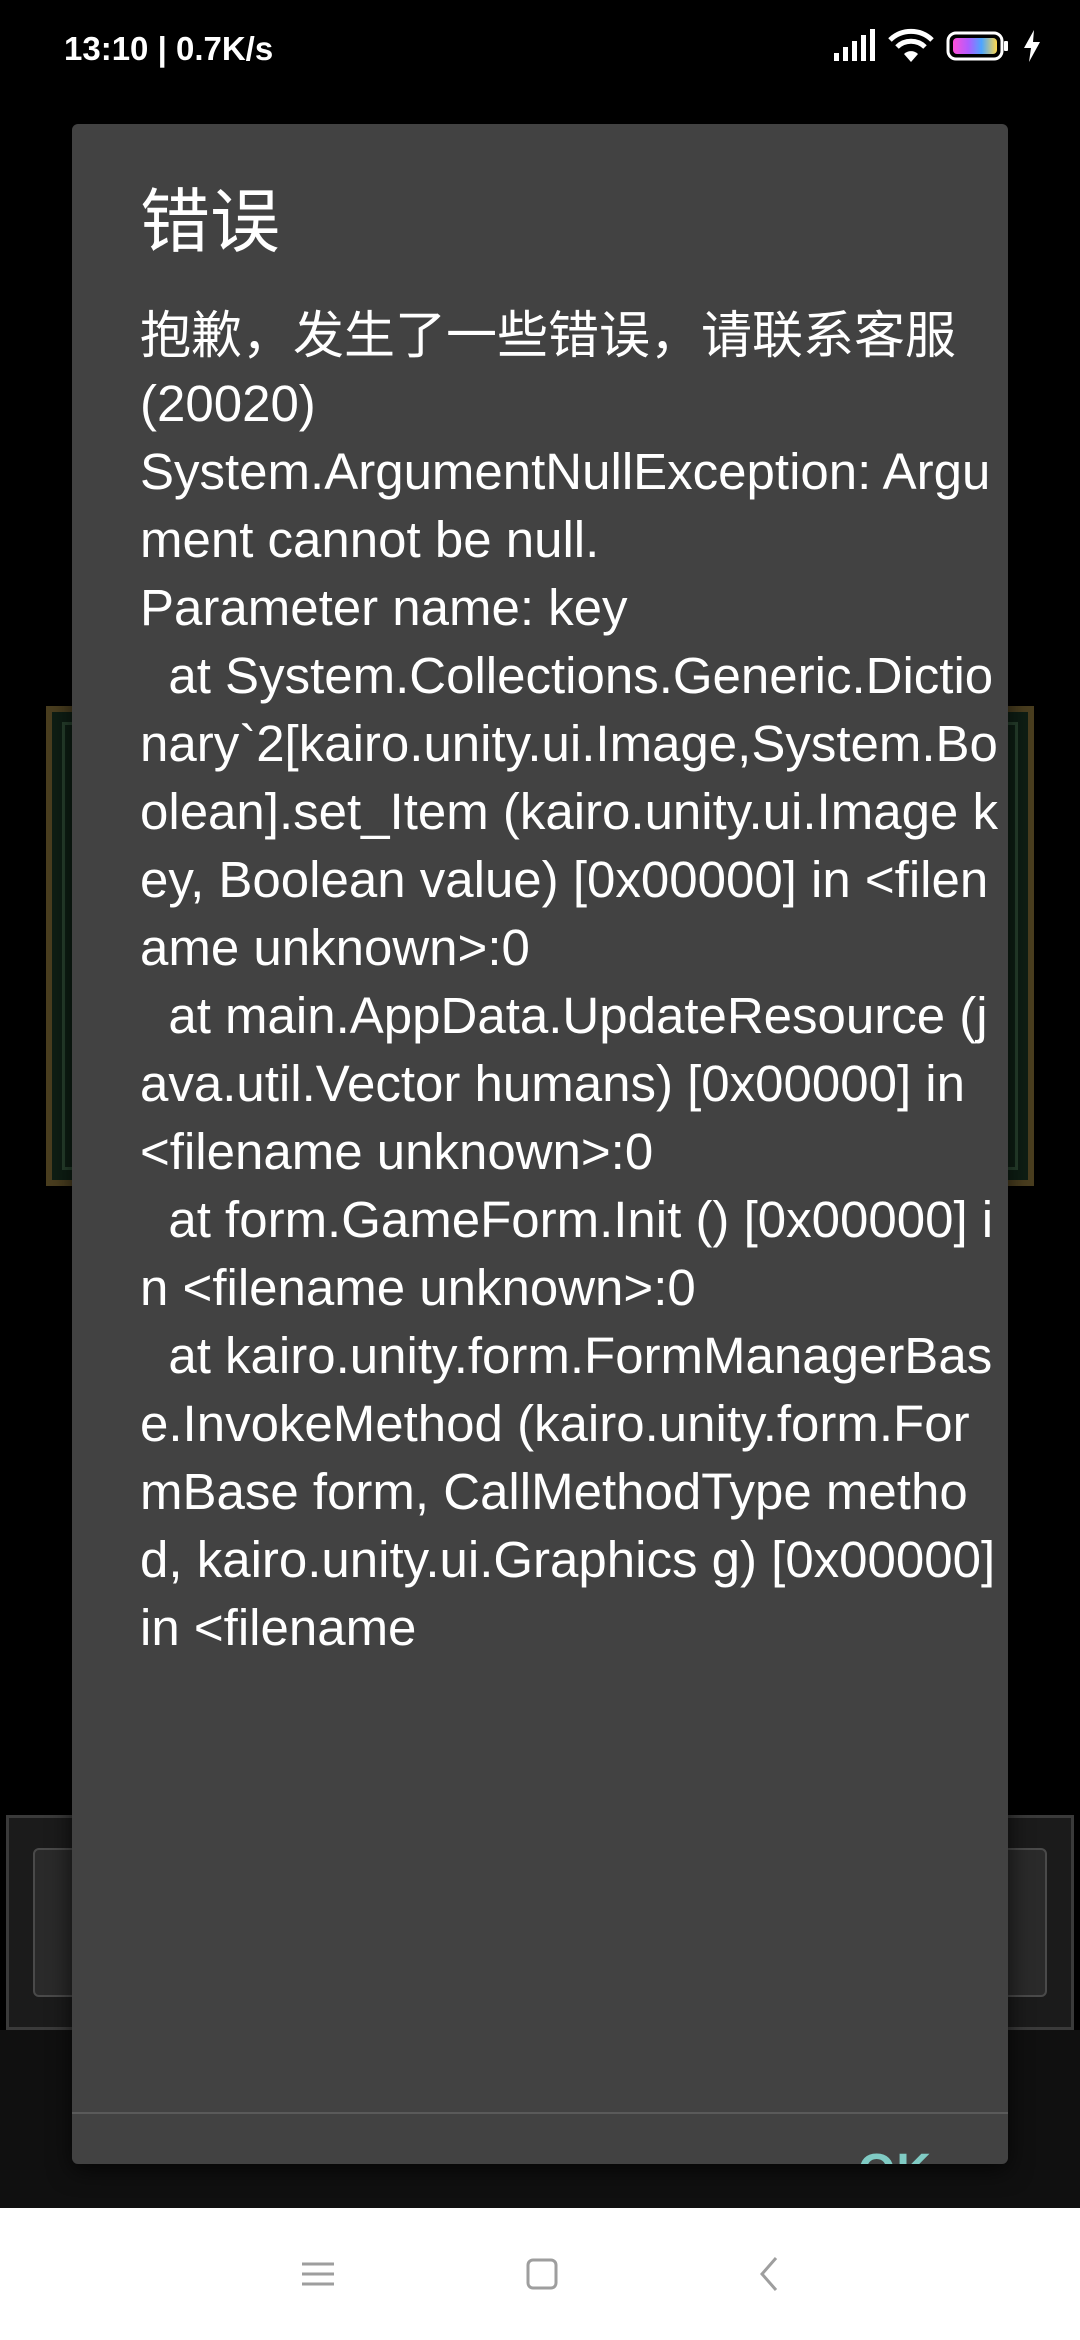  I want to click on ok-button: OK, so click(895, 2154).